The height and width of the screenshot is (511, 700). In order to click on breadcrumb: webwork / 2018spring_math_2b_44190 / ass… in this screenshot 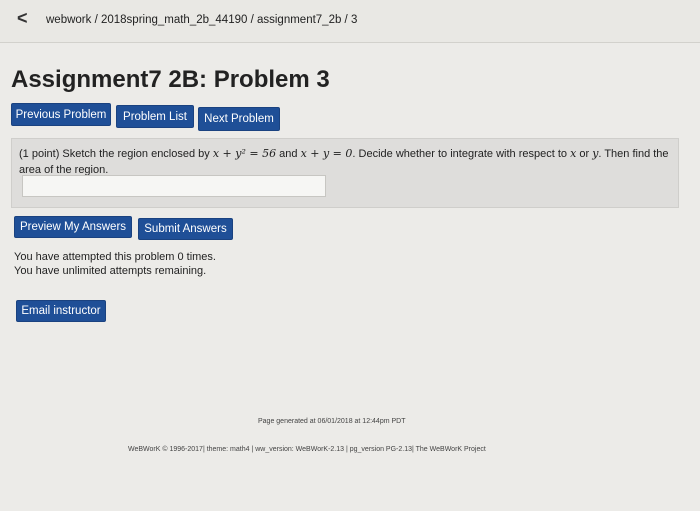, I will do `click(202, 20)`.